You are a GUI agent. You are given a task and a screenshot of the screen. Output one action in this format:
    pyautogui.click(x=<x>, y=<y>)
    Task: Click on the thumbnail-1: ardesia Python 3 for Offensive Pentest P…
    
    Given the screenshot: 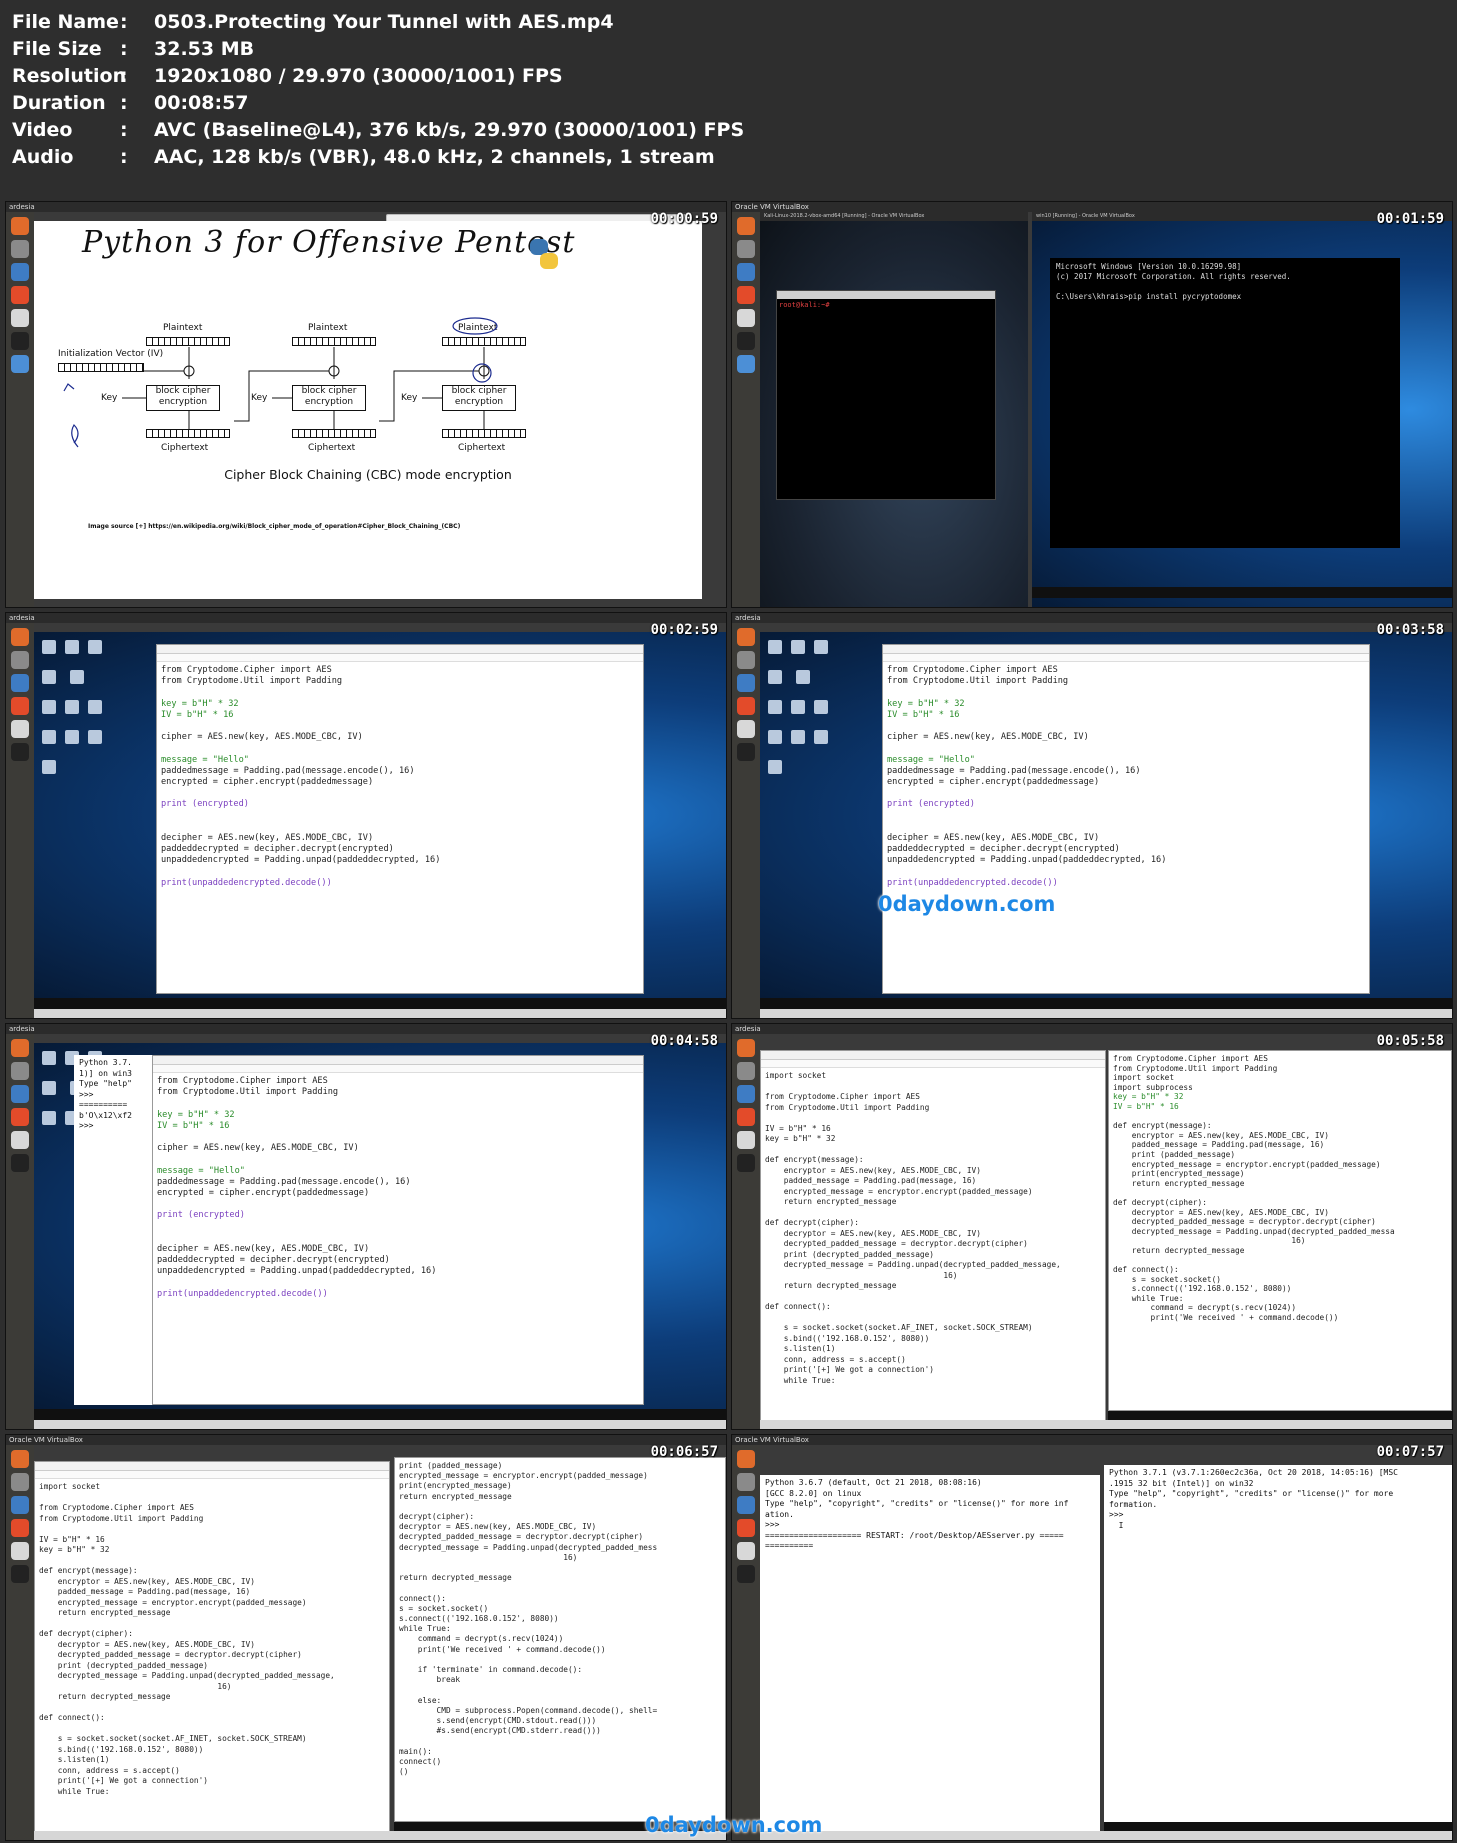 What is the action you would take?
    pyautogui.click(x=366, y=404)
    